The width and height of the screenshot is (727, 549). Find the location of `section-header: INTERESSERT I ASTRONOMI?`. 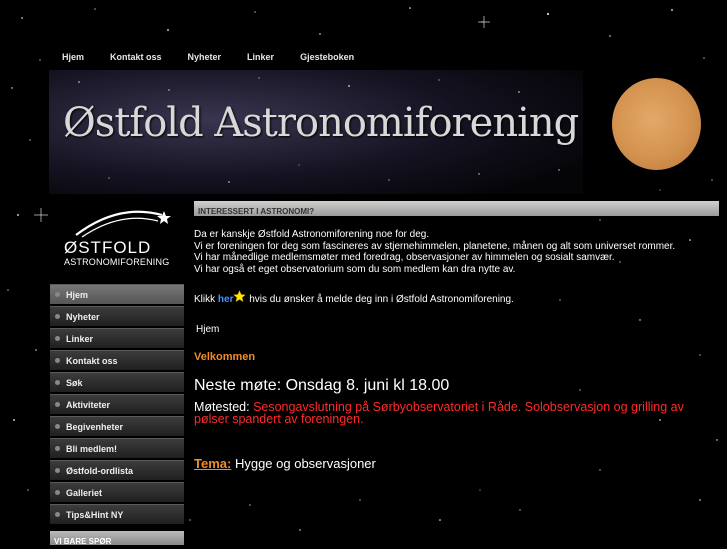

section-header: INTERESSERT I ASTRONOMI? is located at coordinates (456, 208).